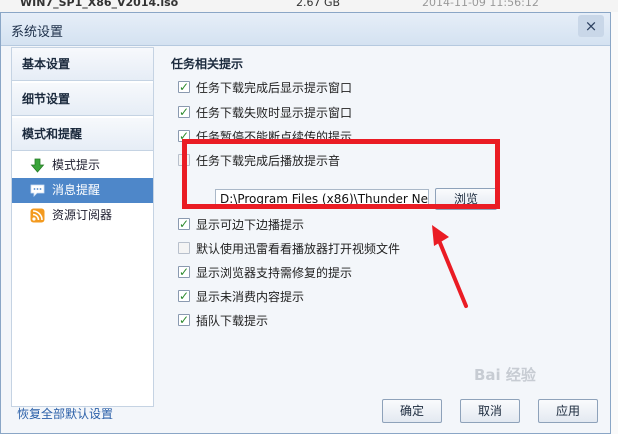  What do you see at coordinates (480, 4) in the screenshot?
I see `background-file-date: 2014-11-09 11:56:12` at bounding box center [480, 4].